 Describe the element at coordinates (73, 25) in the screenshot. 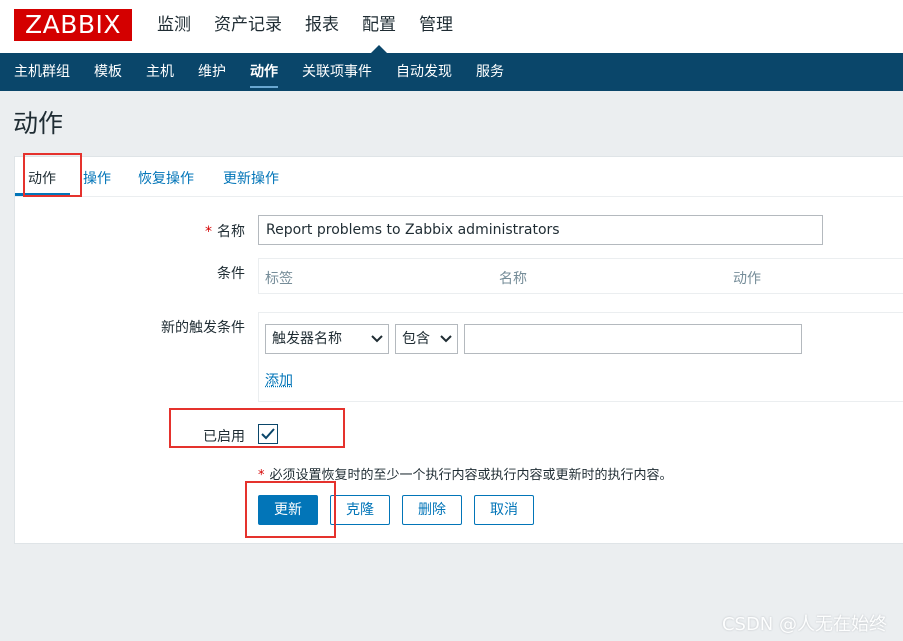

I see `zabbix-logo: ZABBIX` at that location.